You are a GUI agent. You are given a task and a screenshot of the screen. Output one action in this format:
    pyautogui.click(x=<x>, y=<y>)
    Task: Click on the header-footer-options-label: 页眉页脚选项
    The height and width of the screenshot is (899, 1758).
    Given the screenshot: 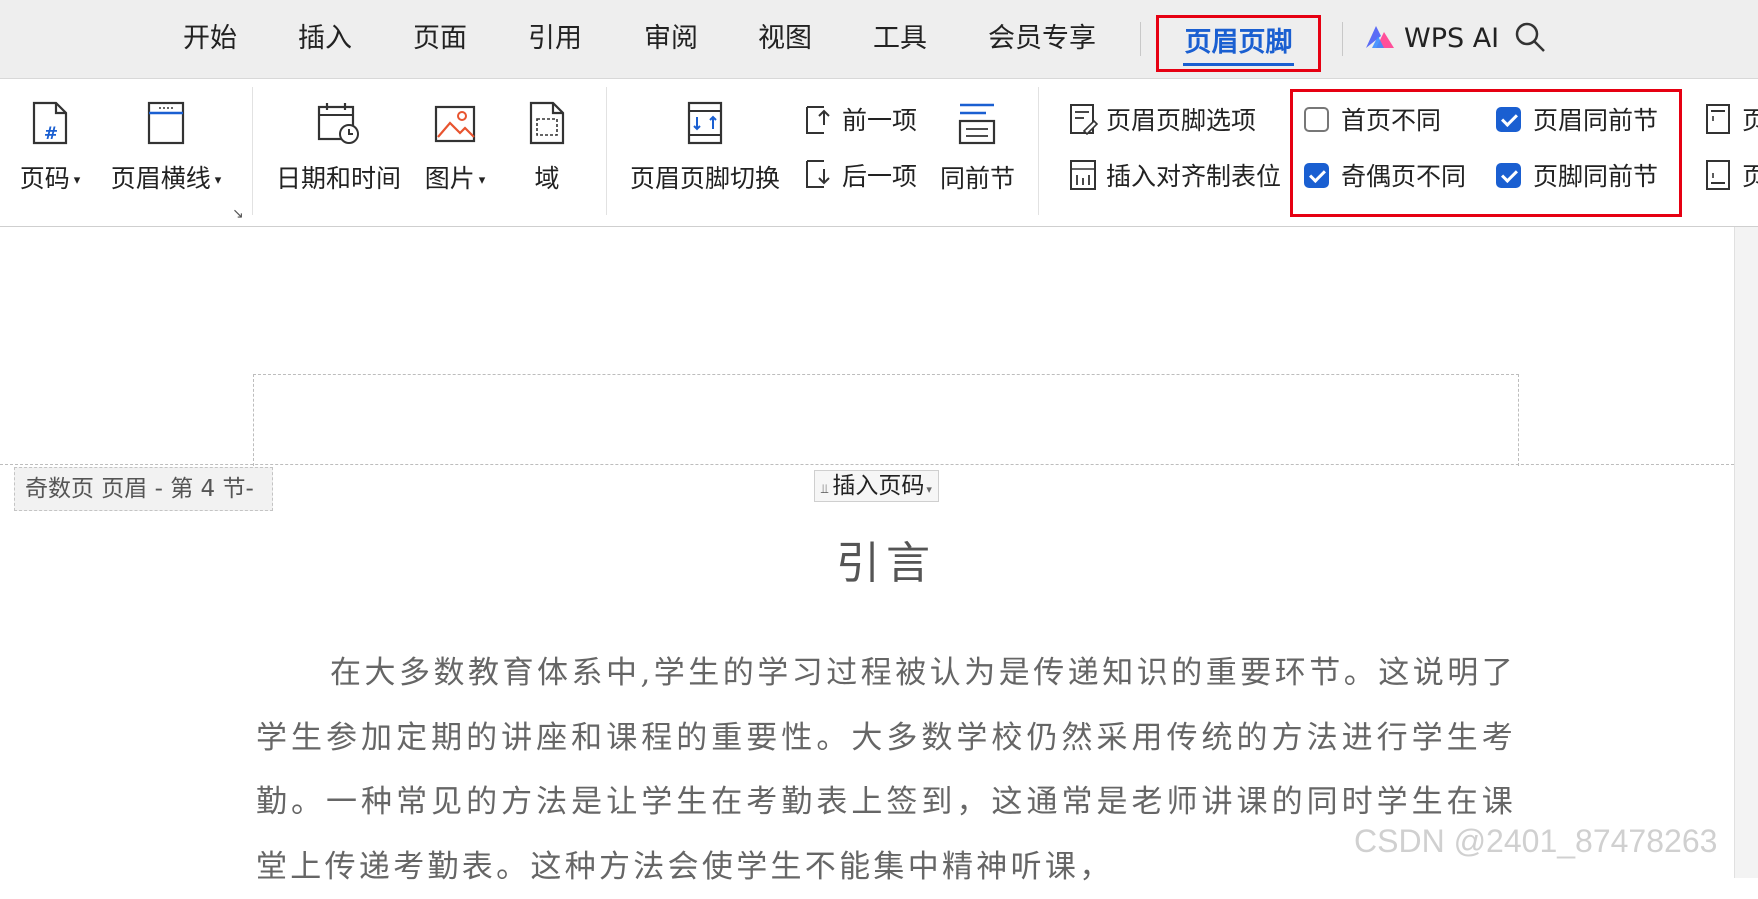 What is the action you would take?
    pyautogui.click(x=1181, y=120)
    